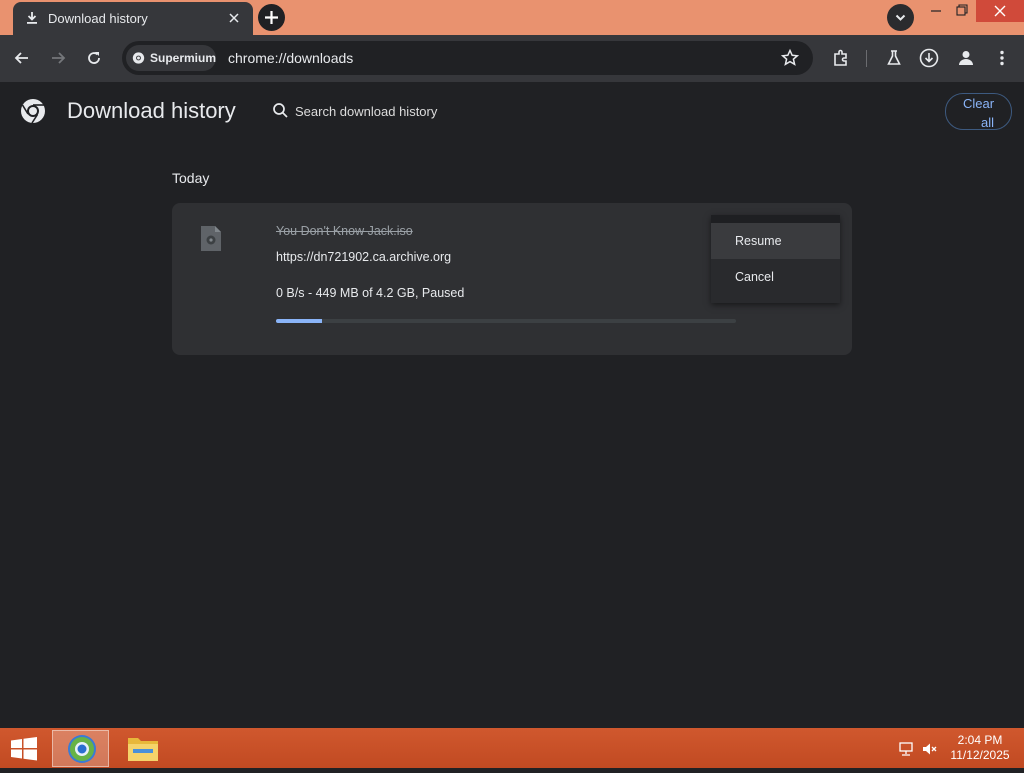 The height and width of the screenshot is (773, 1024). Describe the element at coordinates (467, 58) in the screenshot. I see `address-bar: Supermium chrome://downloads` at that location.